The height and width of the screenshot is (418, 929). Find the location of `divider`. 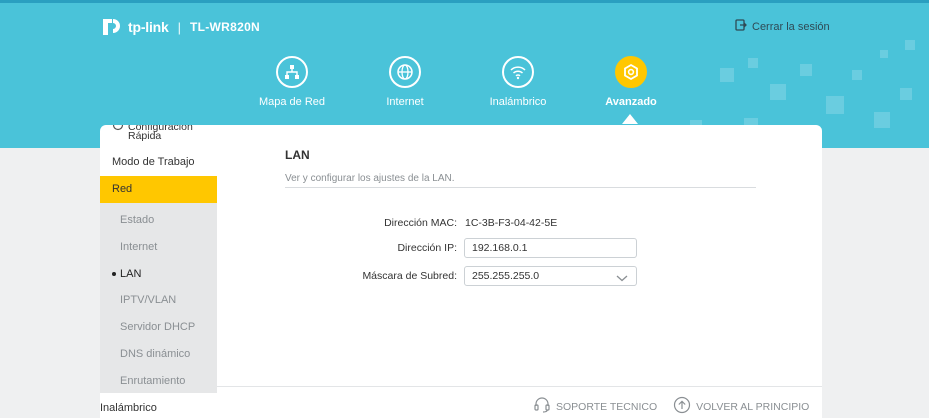

divider is located at coordinates (520, 187).